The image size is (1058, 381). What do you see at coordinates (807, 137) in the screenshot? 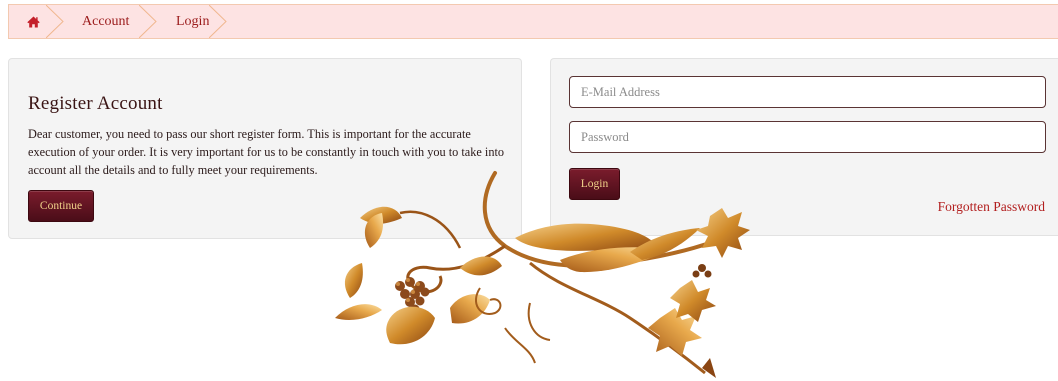
I see `password-field` at bounding box center [807, 137].